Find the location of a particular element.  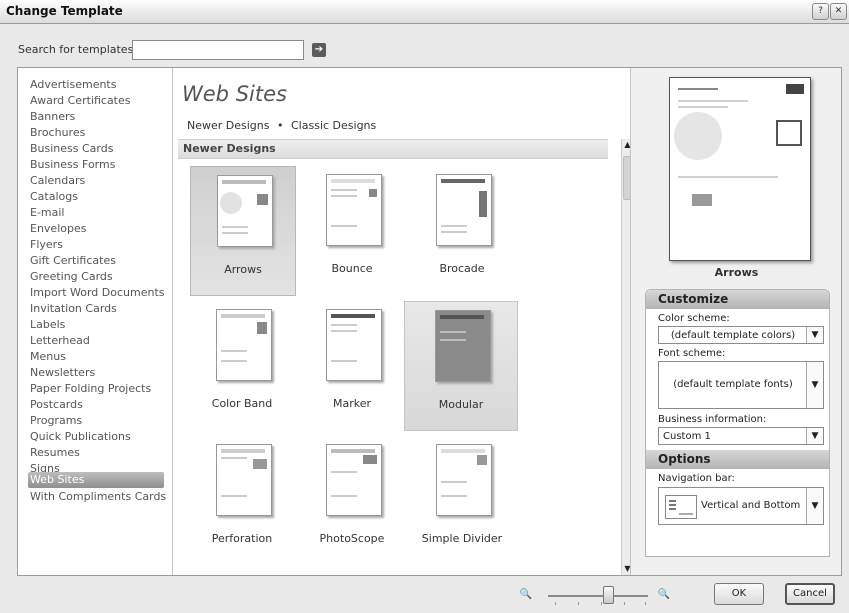

category-item-selected: Web Sites is located at coordinates (96, 480).